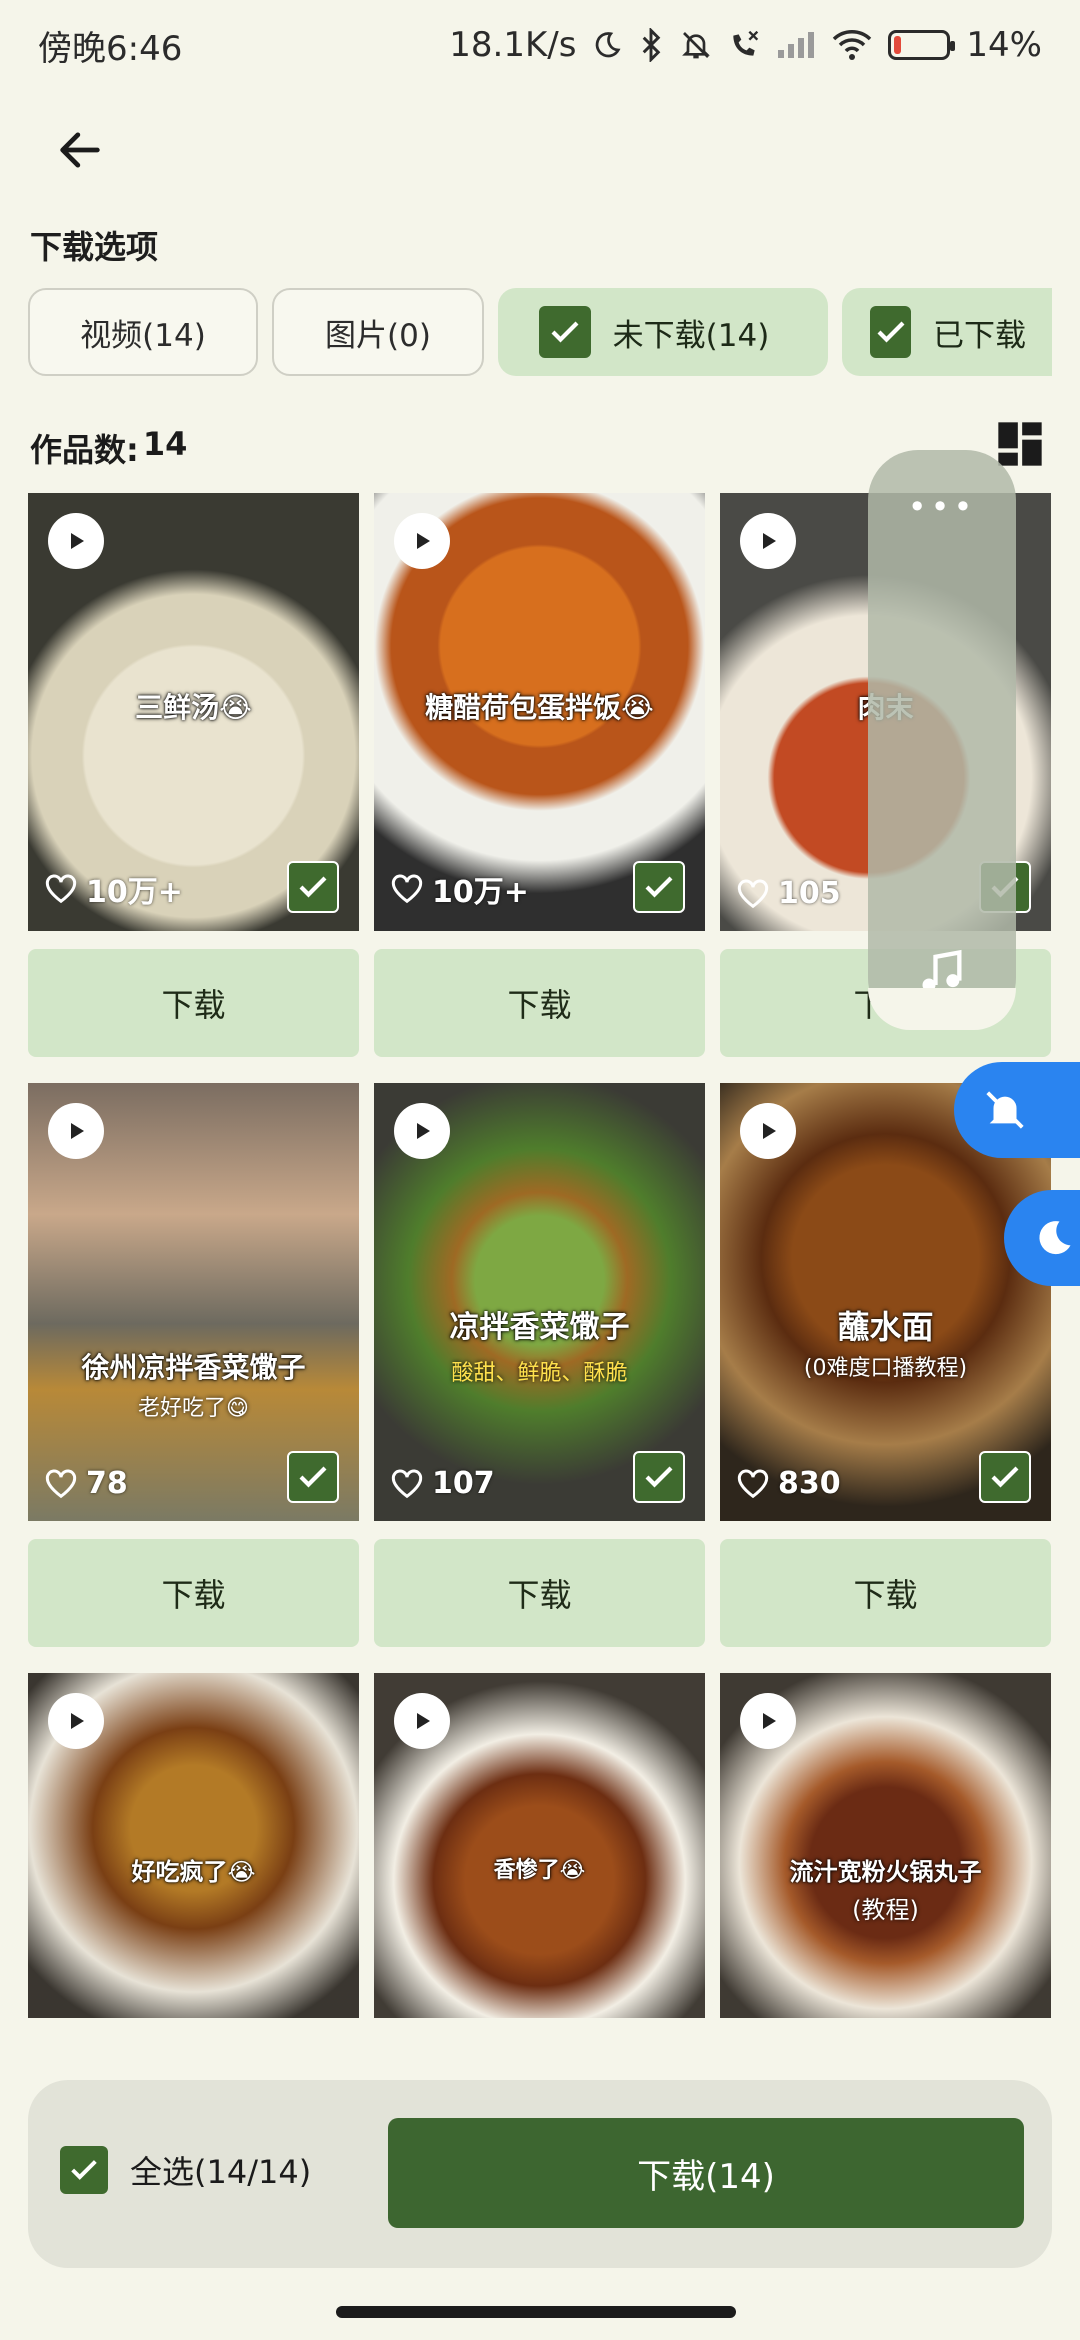 Image resolution: width=1080 pixels, height=2340 pixels. What do you see at coordinates (110, 48) in the screenshot?
I see `status-time: 傍晚6:46` at bounding box center [110, 48].